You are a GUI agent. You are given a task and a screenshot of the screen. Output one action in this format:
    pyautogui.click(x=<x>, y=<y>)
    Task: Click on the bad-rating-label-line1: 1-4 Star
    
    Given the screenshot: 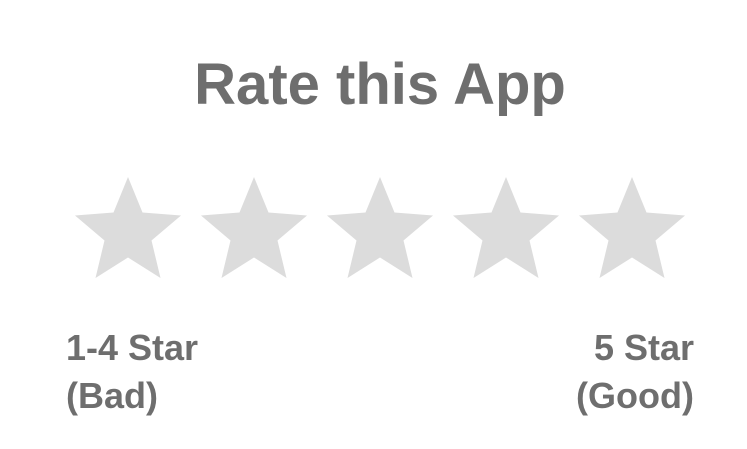 What is the action you would take?
    pyautogui.click(x=132, y=347)
    